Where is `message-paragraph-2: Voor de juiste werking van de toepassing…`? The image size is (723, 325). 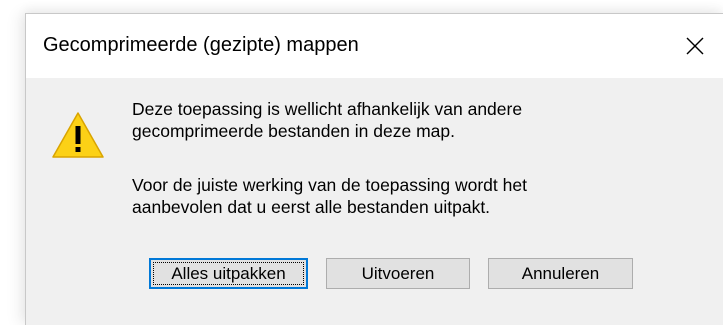 message-paragraph-2: Voor de juiste werking van de toepassing… is located at coordinates (329, 196).